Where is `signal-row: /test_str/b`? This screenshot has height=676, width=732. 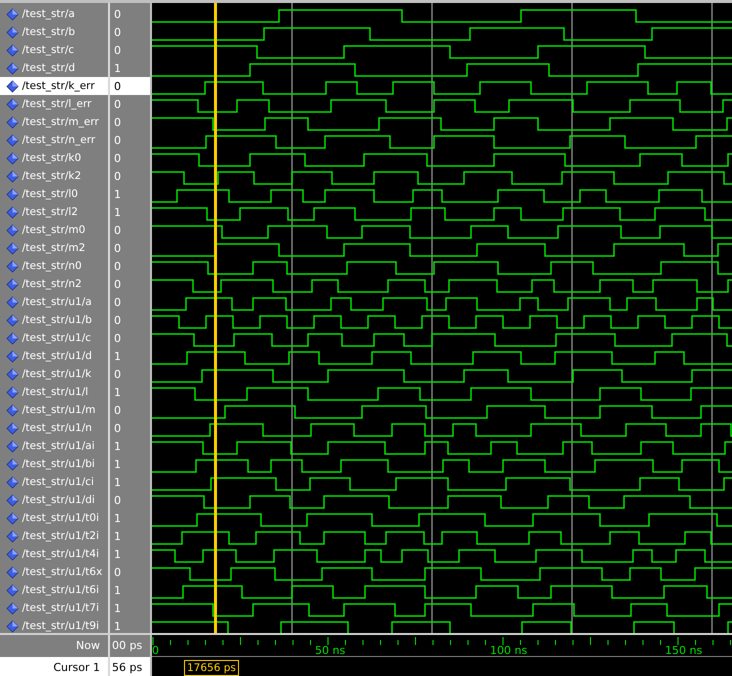 signal-row: /test_str/b is located at coordinates (54, 32).